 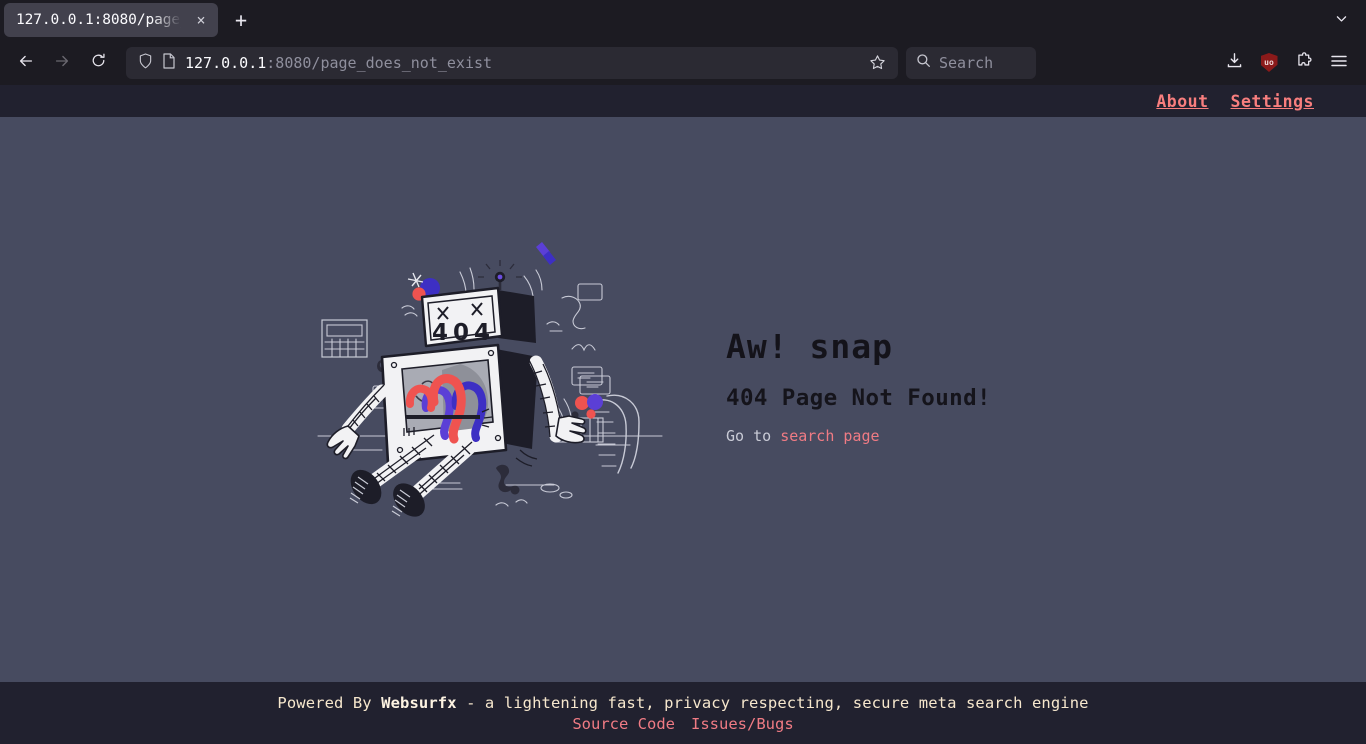 I want to click on reload-icon, so click(x=98, y=62).